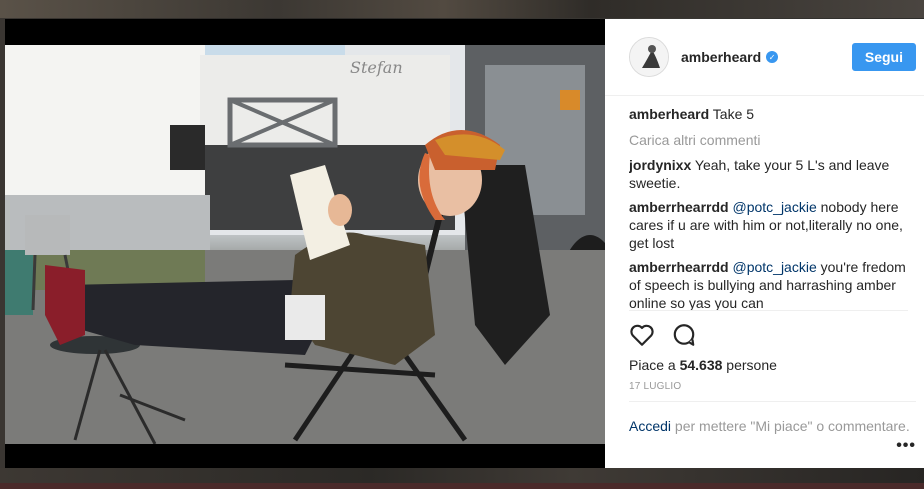  I want to click on likes-count: Piace a 54.638 persone, so click(703, 365).